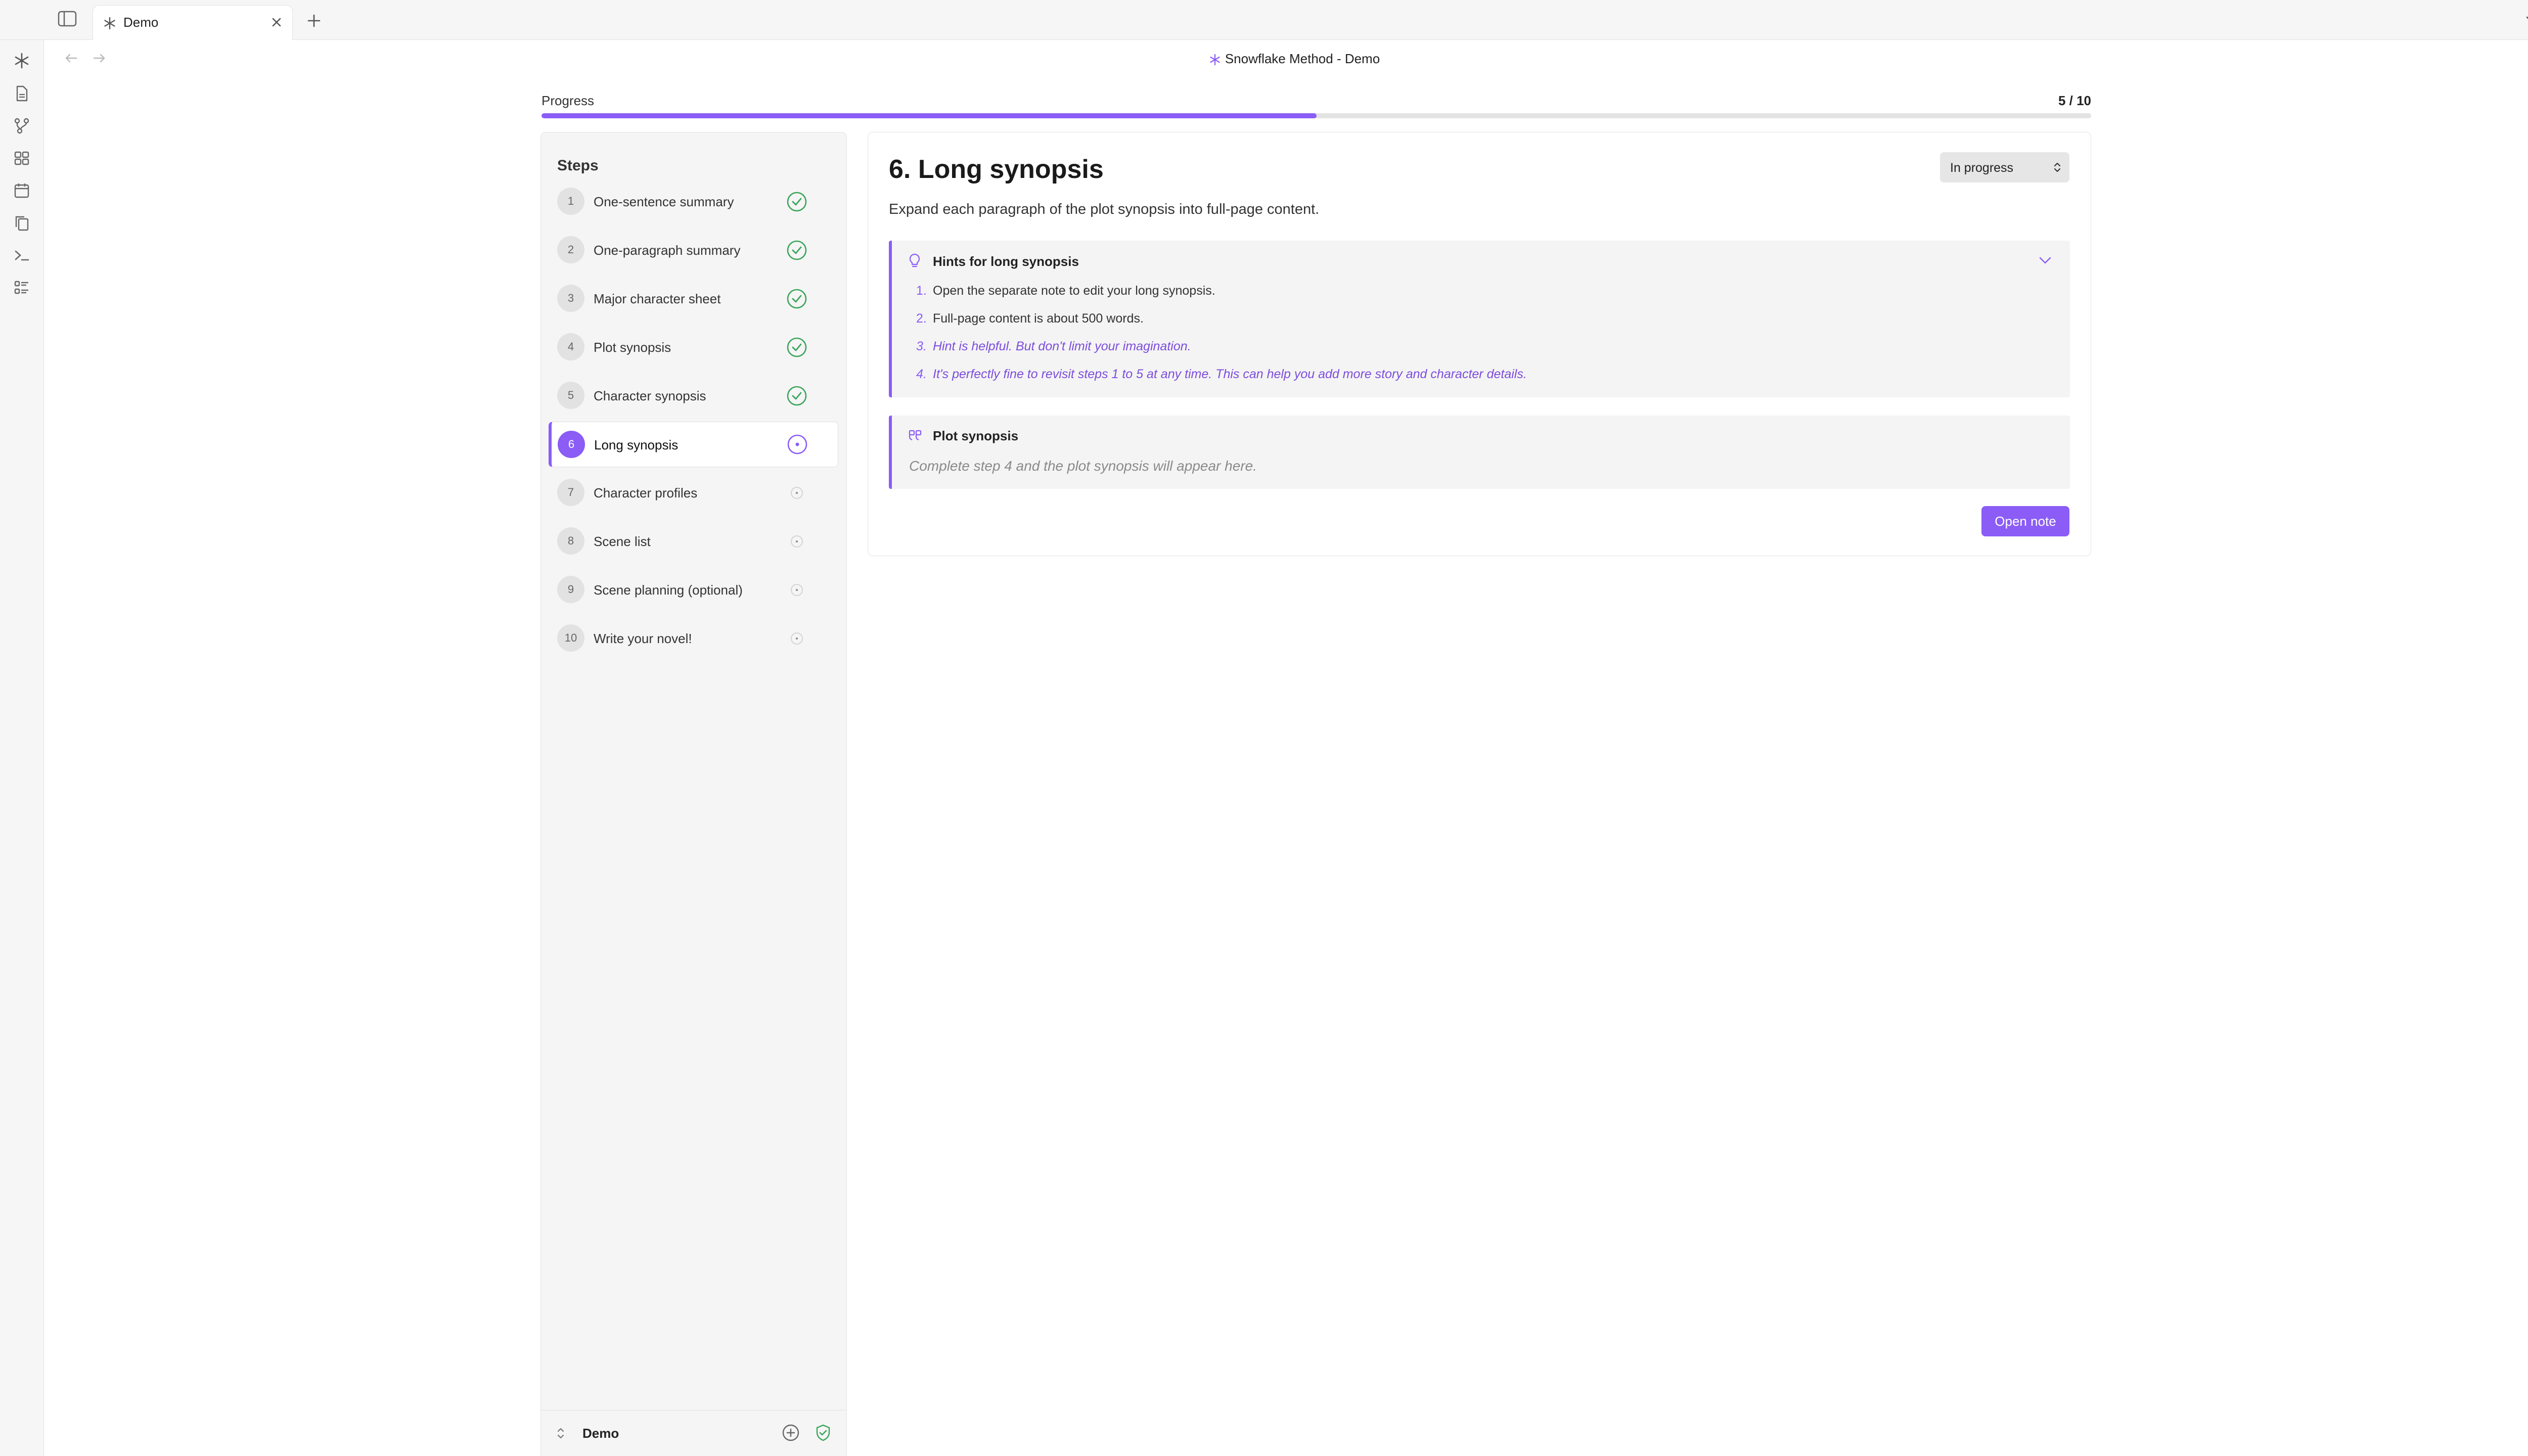 This screenshot has width=2528, height=1456. I want to click on step-label: Plot synopsis, so click(633, 347).